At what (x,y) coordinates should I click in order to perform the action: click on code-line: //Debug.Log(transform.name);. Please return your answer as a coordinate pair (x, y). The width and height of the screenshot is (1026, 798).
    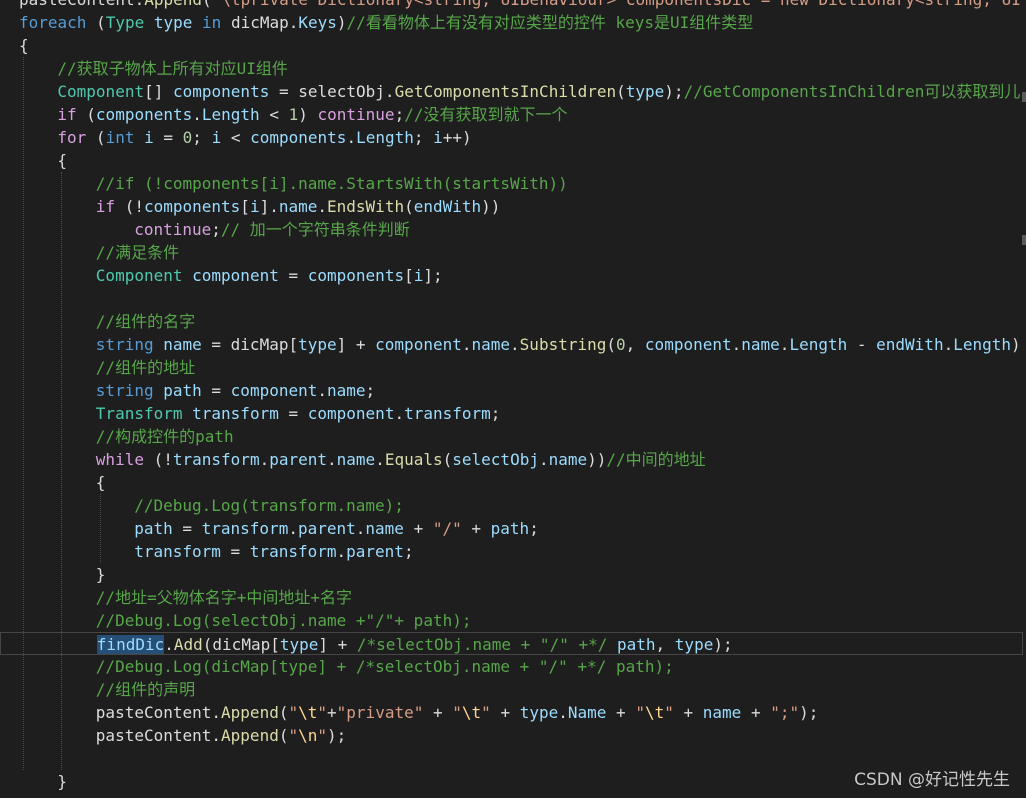
    Looking at the image, I should click on (513, 505).